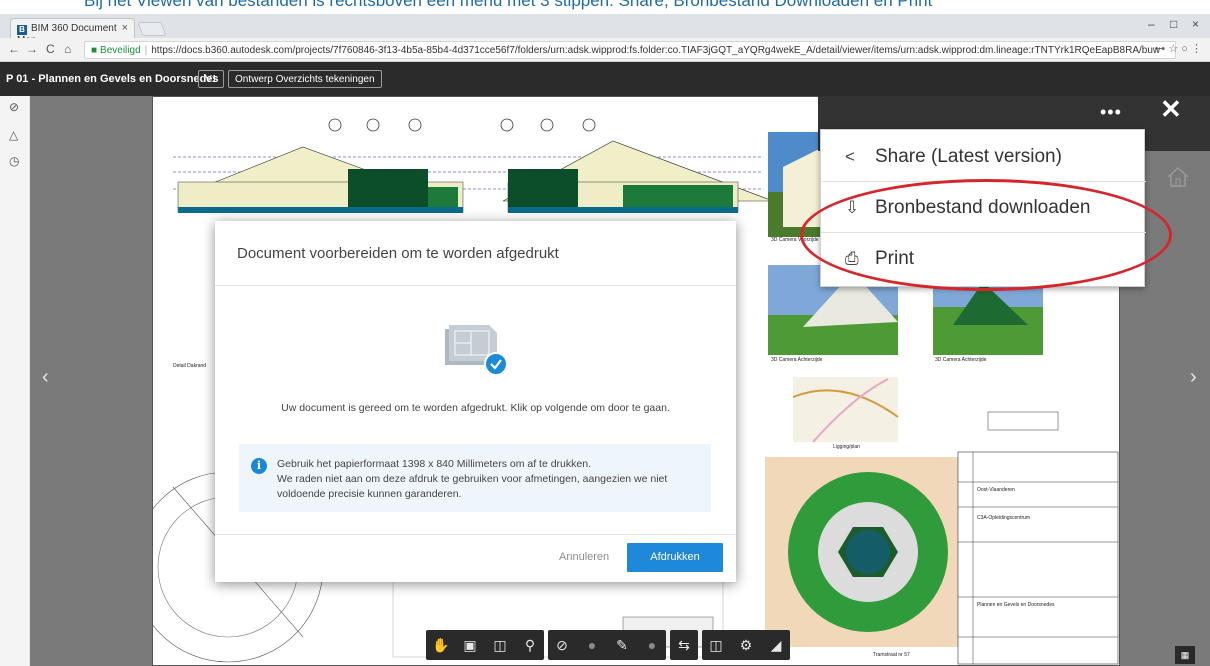 This screenshot has width=1210, height=666. I want to click on layout-icon: ▦, so click(1185, 655).